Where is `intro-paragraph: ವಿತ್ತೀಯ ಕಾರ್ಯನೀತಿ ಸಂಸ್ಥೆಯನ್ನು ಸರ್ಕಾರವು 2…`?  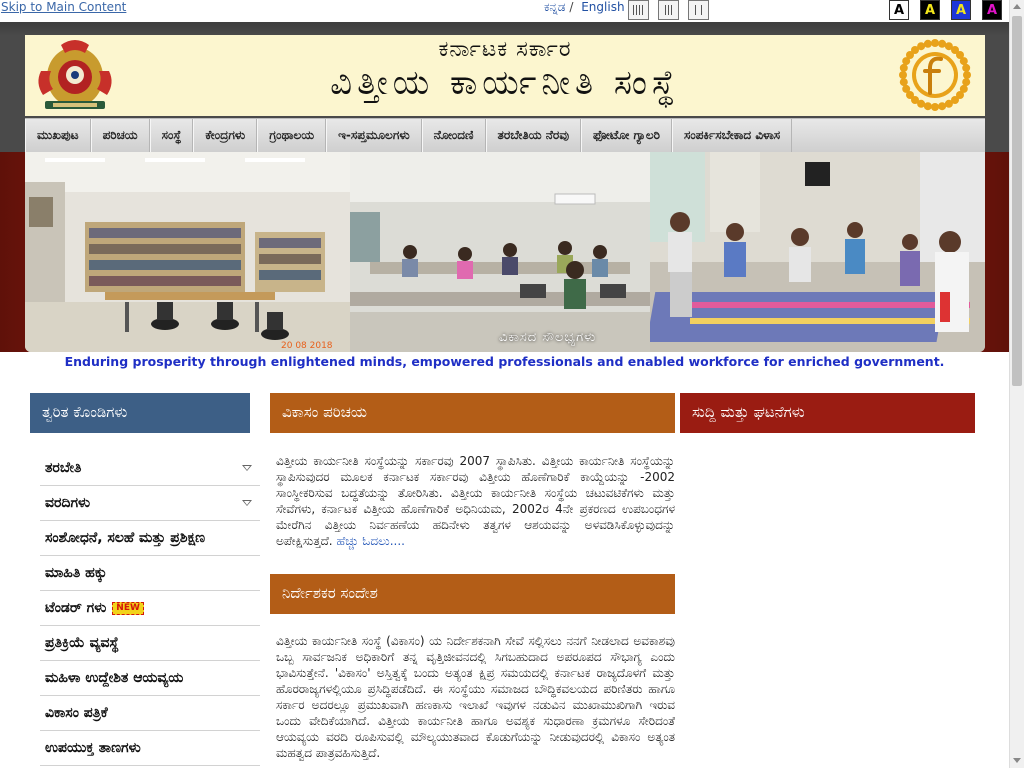 intro-paragraph: ವಿತ್ತೀಯ ಕಾರ್ಯನೀತಿ ಸಂಸ್ಥೆಯನ್ನು ಸರ್ಕಾರವು 2… is located at coordinates (475, 501).